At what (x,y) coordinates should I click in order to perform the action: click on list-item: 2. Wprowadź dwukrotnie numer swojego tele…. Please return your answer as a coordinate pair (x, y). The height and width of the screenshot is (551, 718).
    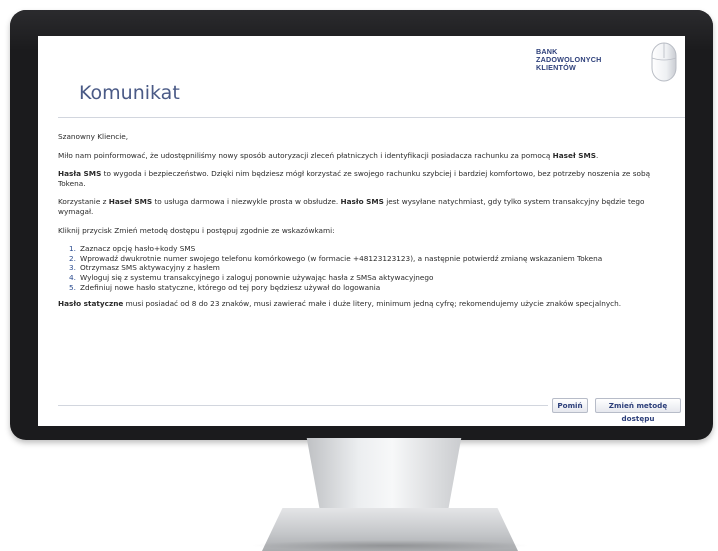
    Looking at the image, I should click on (367, 259).